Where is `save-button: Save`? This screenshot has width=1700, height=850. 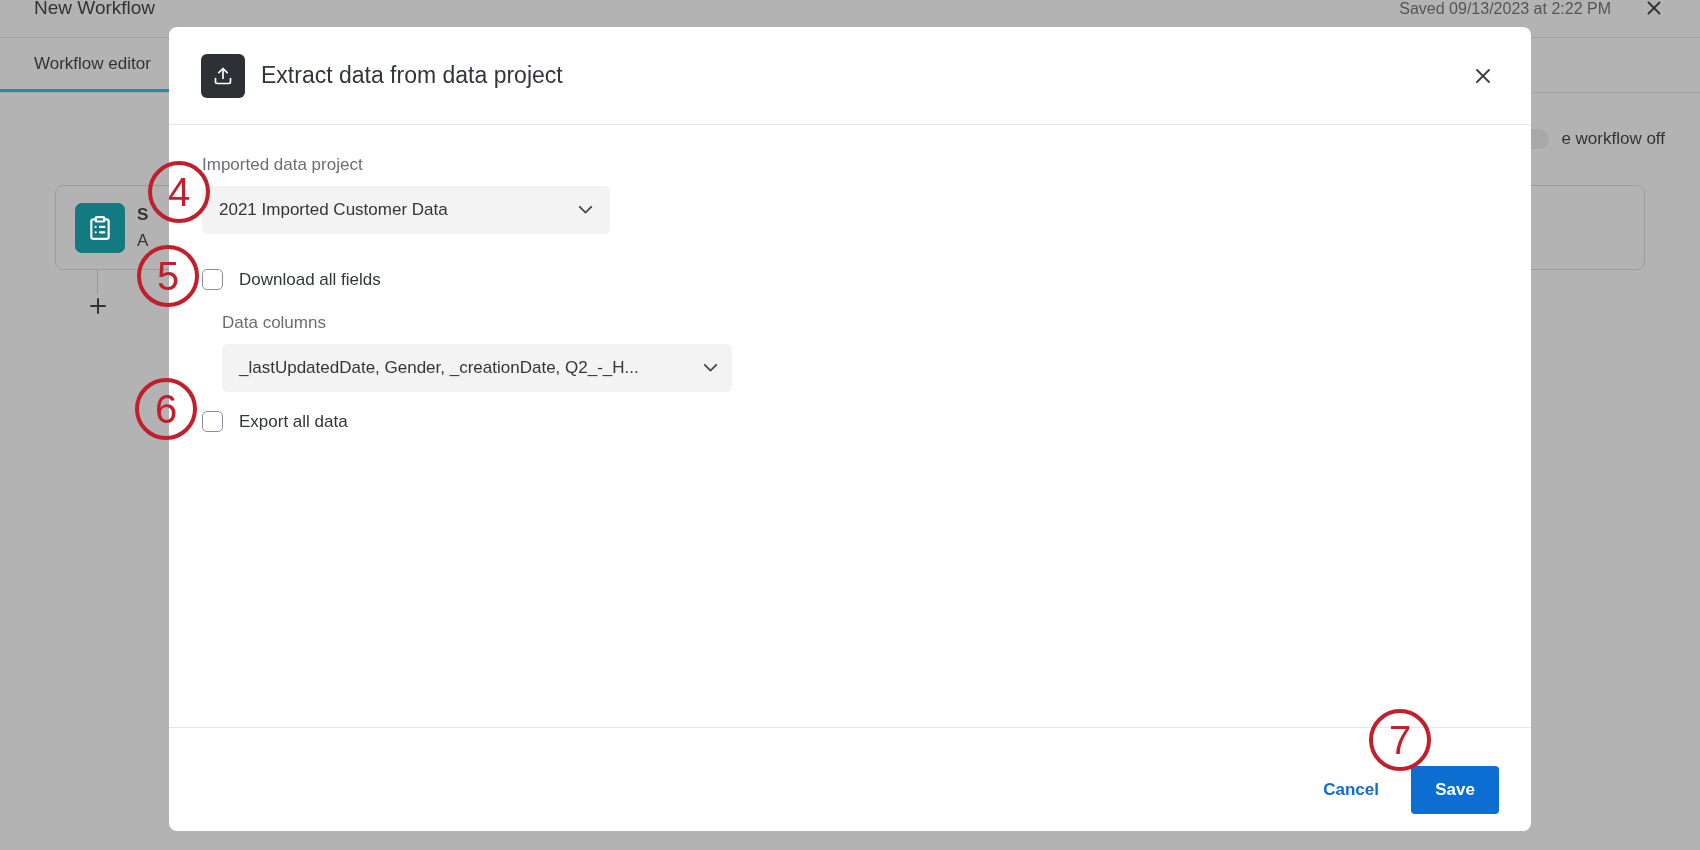 save-button: Save is located at coordinates (1455, 789).